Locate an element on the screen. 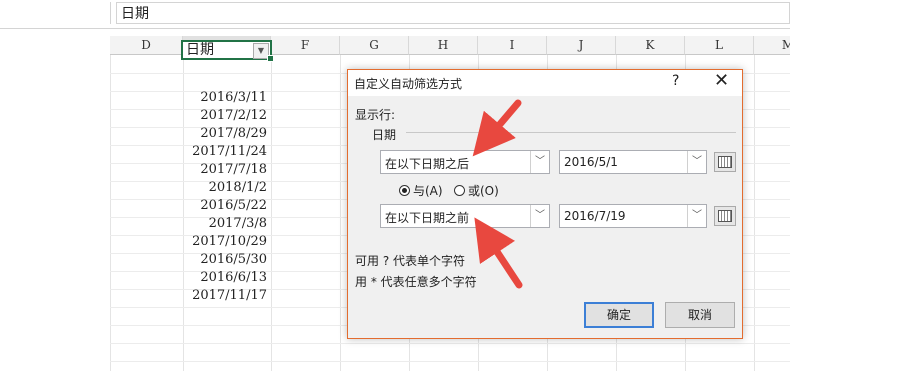  arrow-annotation-lower is located at coordinates (498, 253).